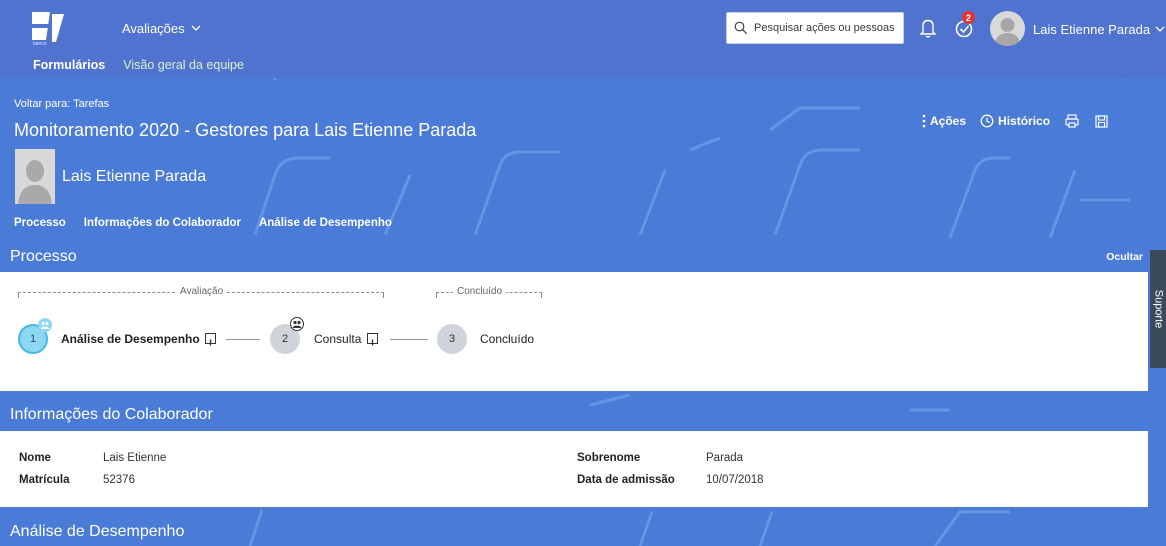  I want to click on notification-badge: 2, so click(968, 17).